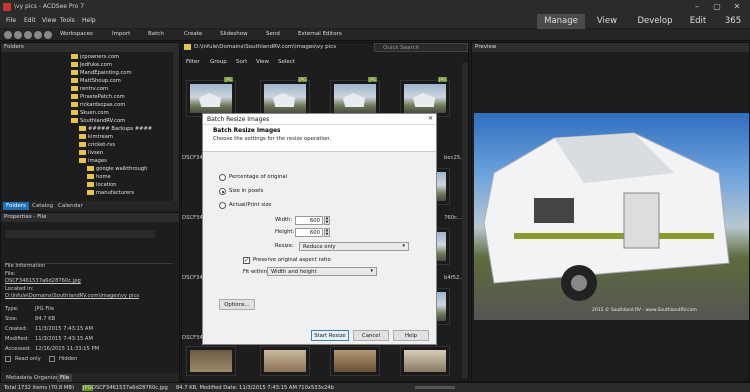  Describe the element at coordinates (733, 21) in the screenshot. I see `tab-365: 365` at that location.